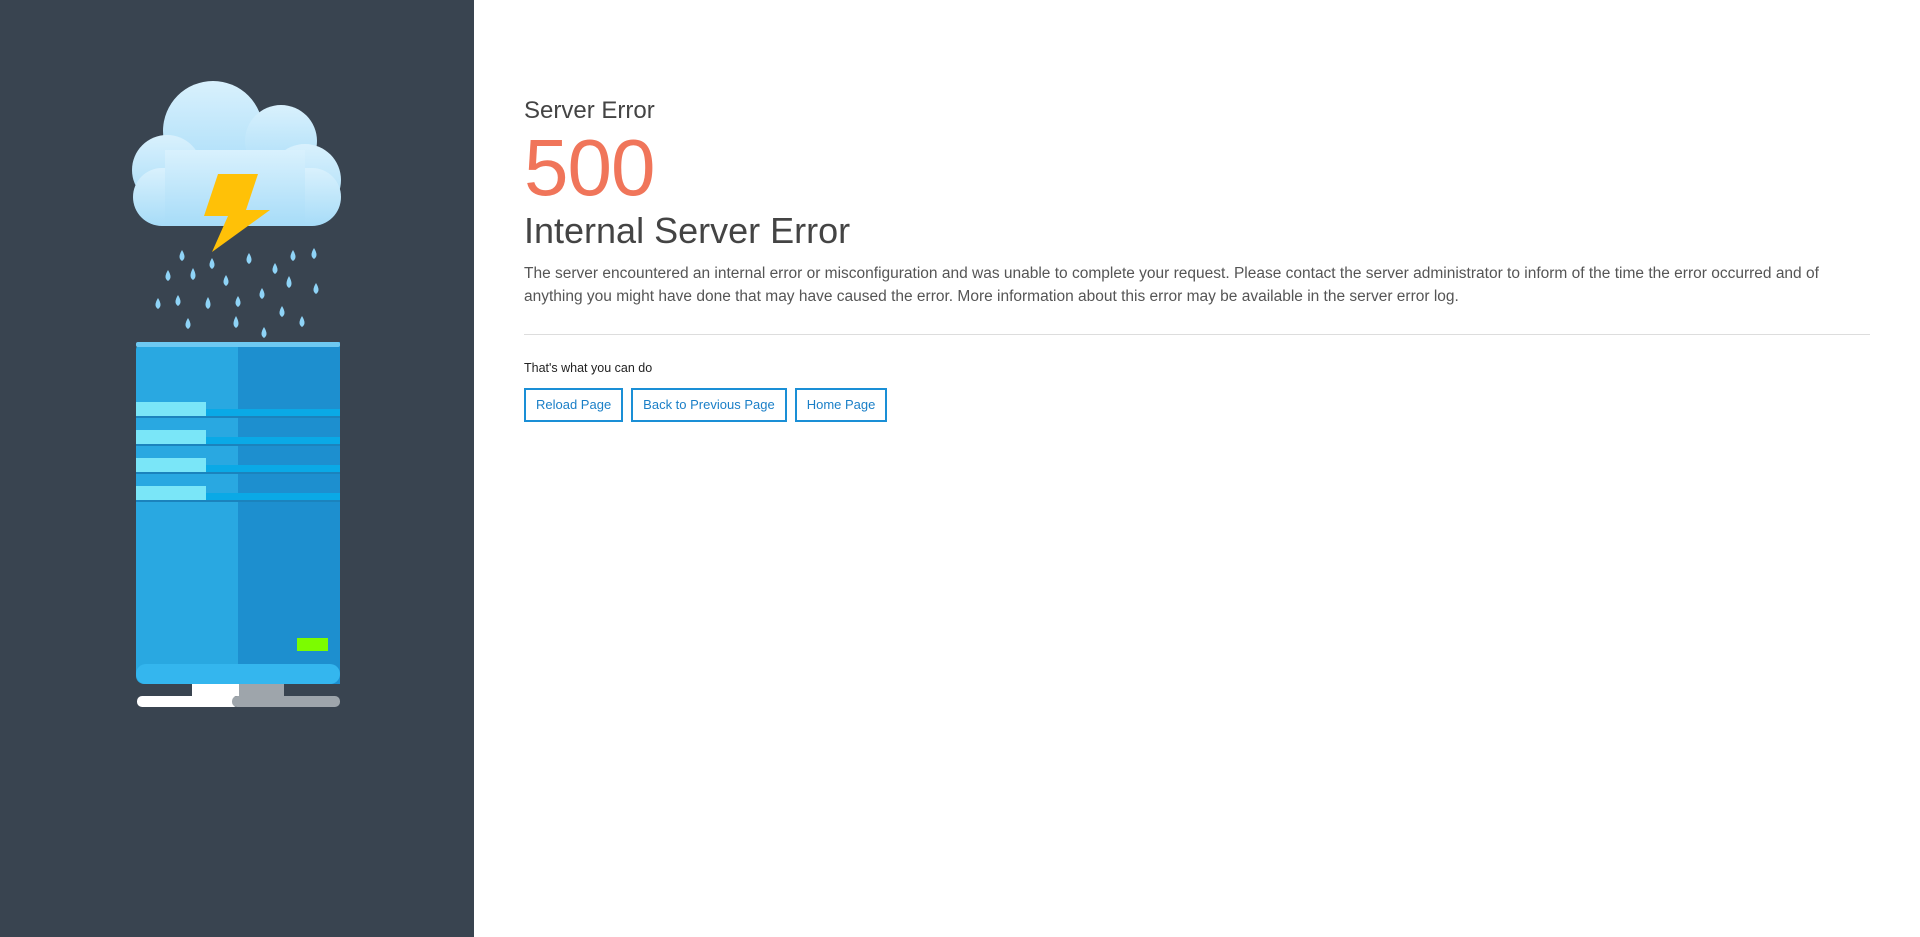  I want to click on error-title: Internal Server Error, so click(687, 230).